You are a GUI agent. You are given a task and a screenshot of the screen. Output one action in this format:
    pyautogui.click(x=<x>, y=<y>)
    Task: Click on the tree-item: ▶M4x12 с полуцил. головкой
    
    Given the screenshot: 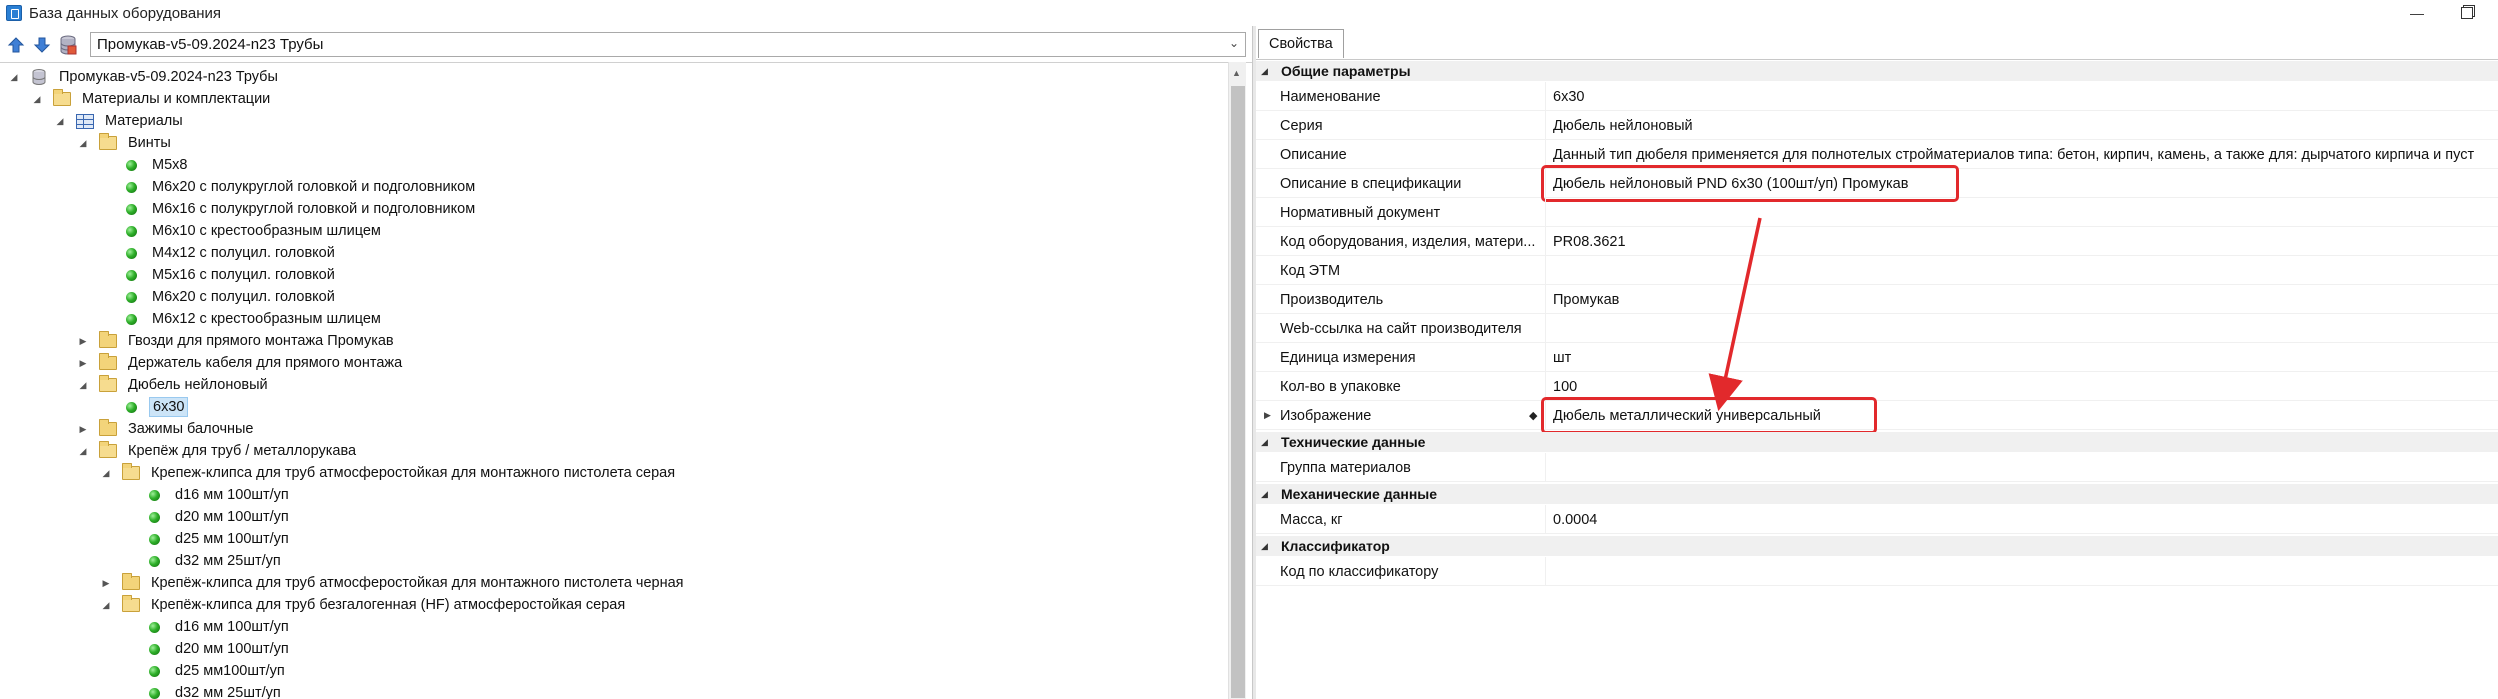 What is the action you would take?
    pyautogui.click(x=219, y=253)
    